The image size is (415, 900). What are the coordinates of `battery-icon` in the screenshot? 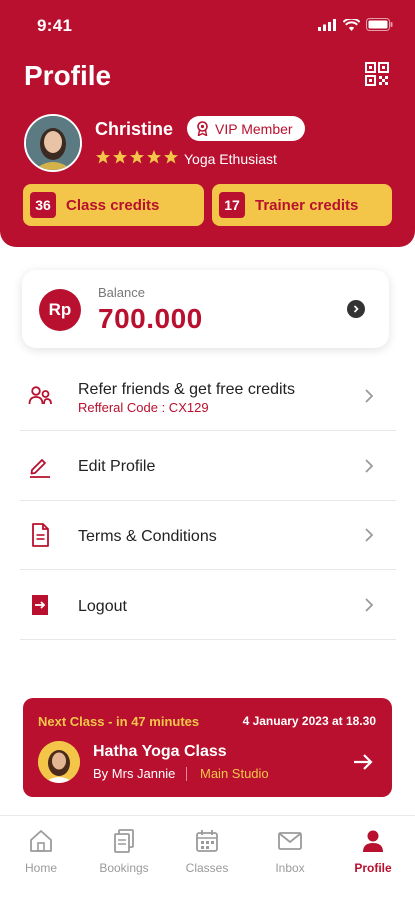 It's located at (379, 24).